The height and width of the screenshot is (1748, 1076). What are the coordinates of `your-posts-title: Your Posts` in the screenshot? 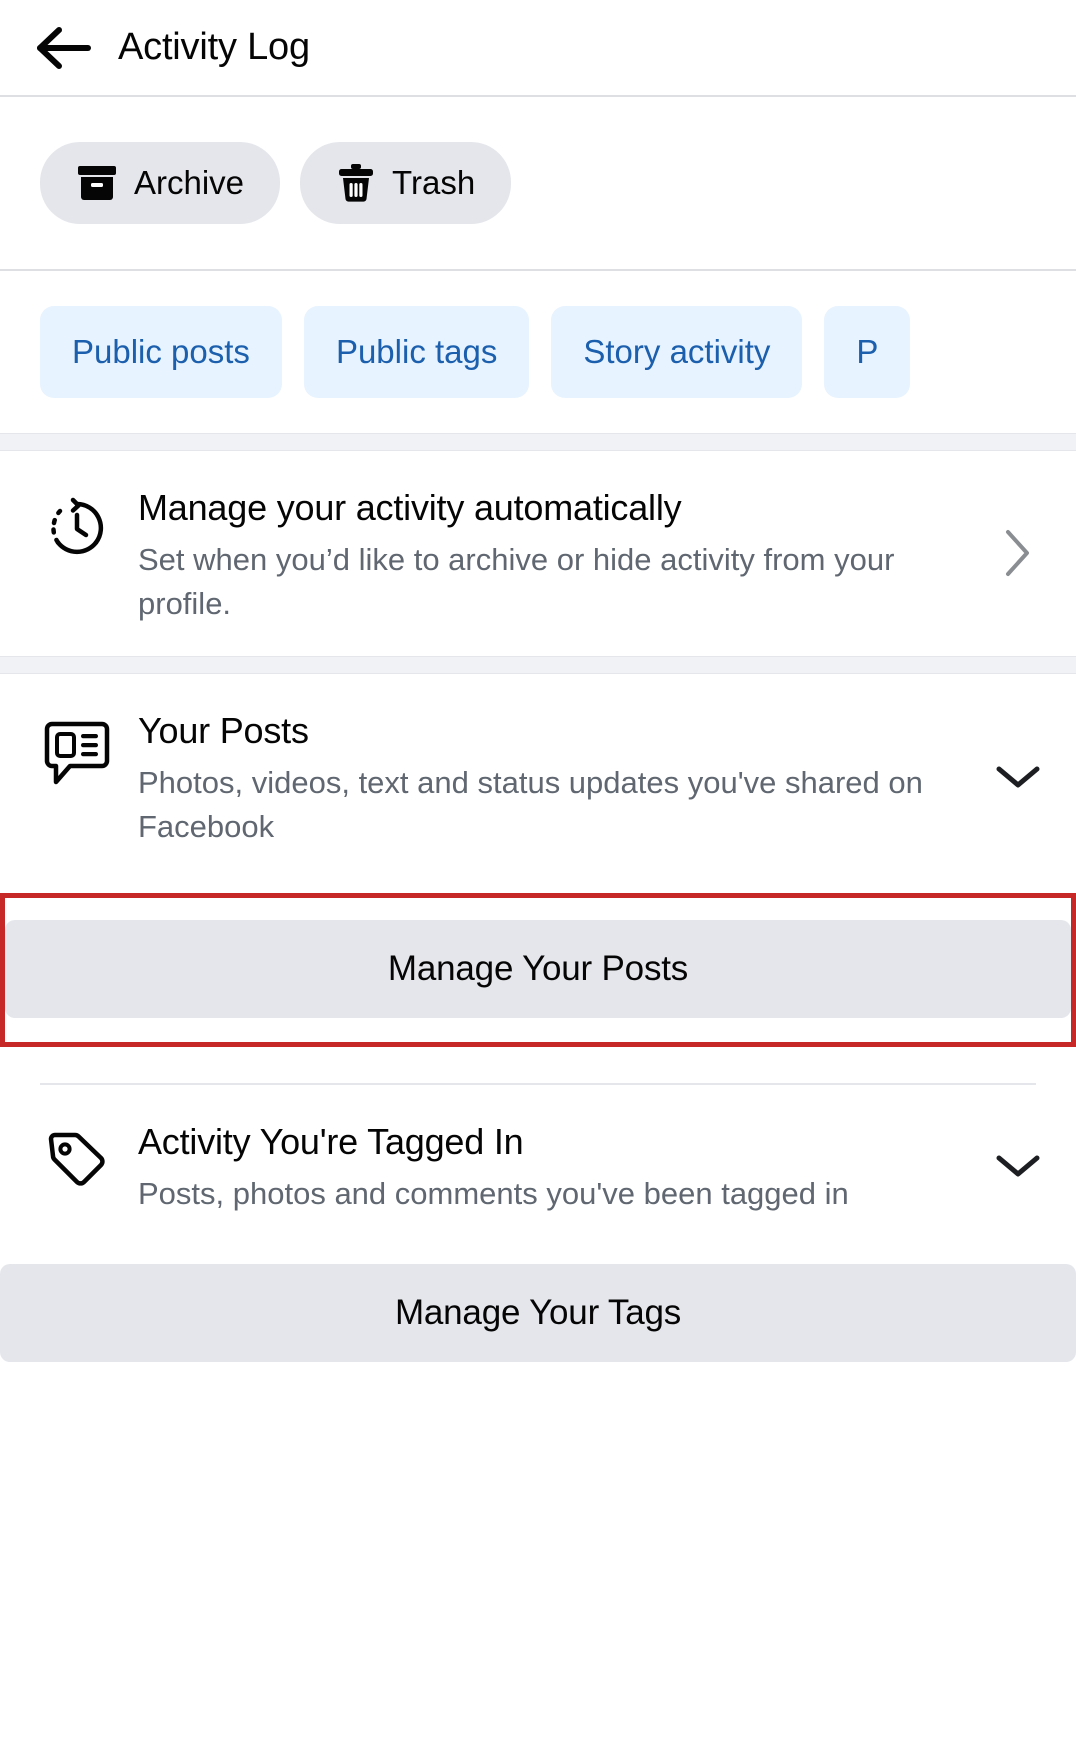 It's located at (223, 731).